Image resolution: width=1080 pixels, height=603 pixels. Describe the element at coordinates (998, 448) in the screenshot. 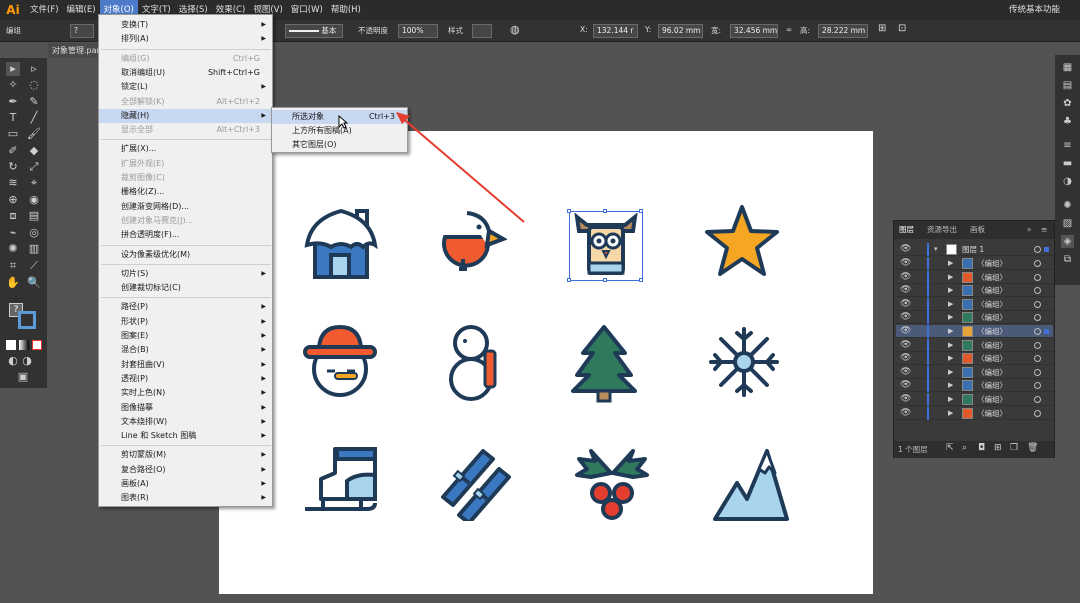

I see `new-sublayer-icon: ⊞` at that location.